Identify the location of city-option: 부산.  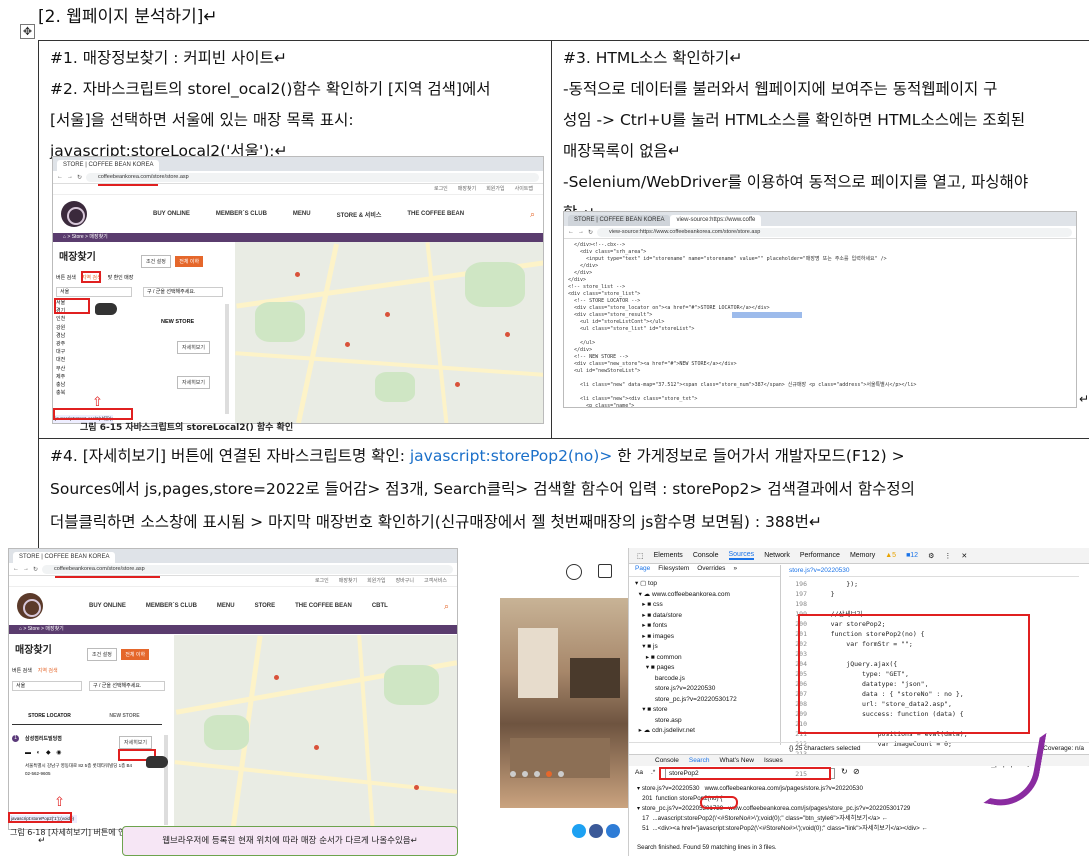
(68, 369).